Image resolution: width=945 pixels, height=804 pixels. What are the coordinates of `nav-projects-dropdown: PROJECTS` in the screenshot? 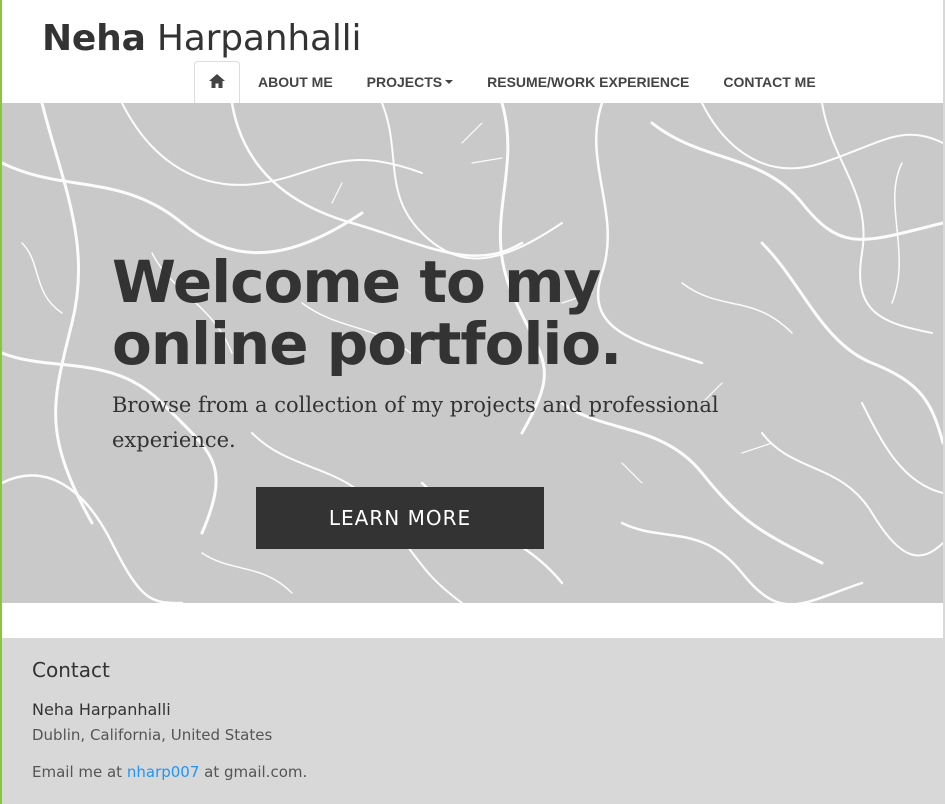 It's located at (410, 82).